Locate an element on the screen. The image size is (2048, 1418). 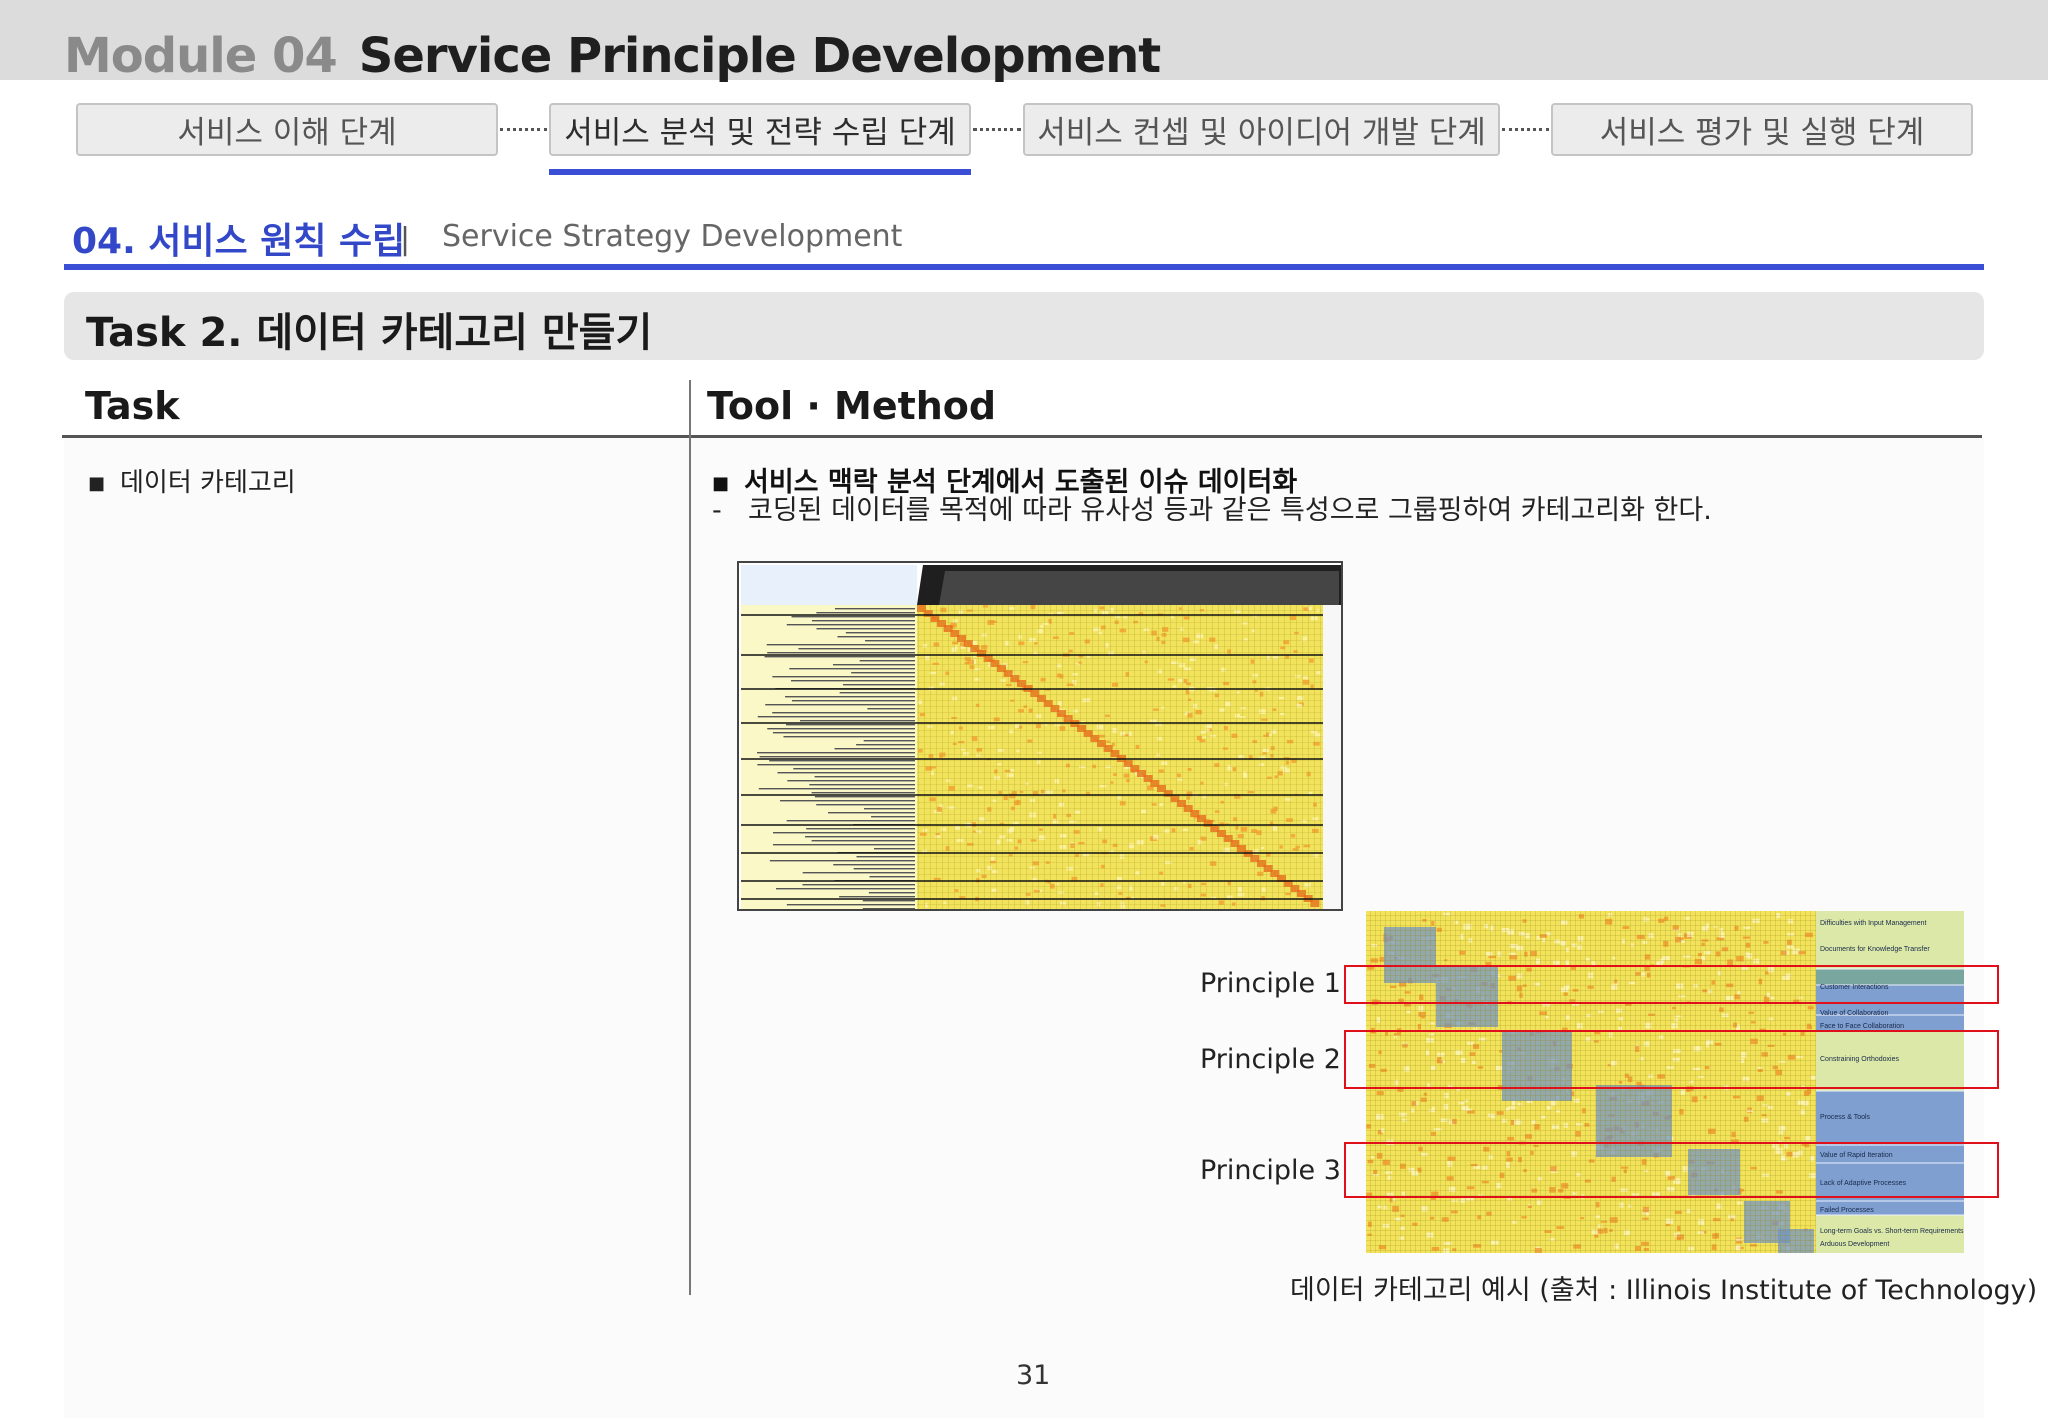
principle-2-highlight-box is located at coordinates (1671, 1059).